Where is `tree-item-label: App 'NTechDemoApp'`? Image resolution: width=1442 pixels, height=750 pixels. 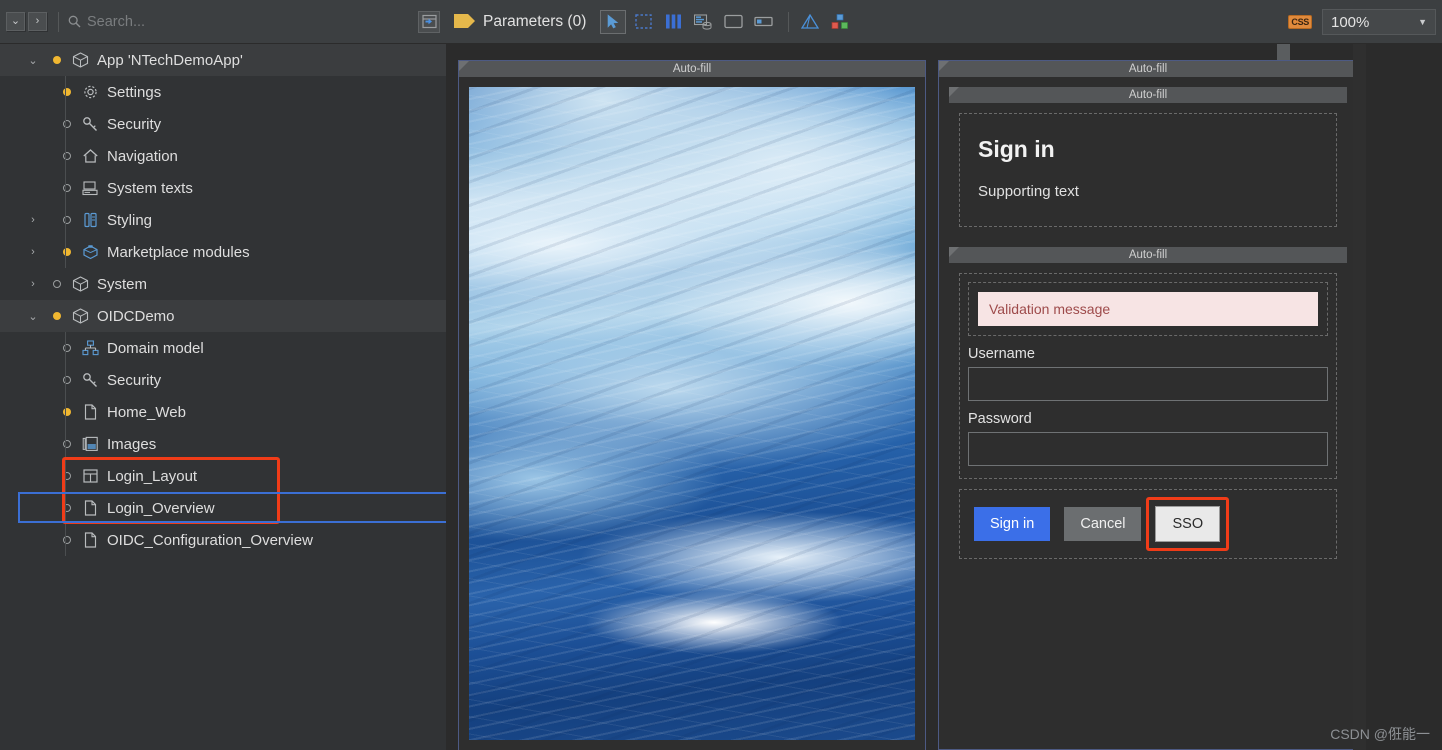
tree-item-label: App 'NTechDemoApp' is located at coordinates (170, 60).